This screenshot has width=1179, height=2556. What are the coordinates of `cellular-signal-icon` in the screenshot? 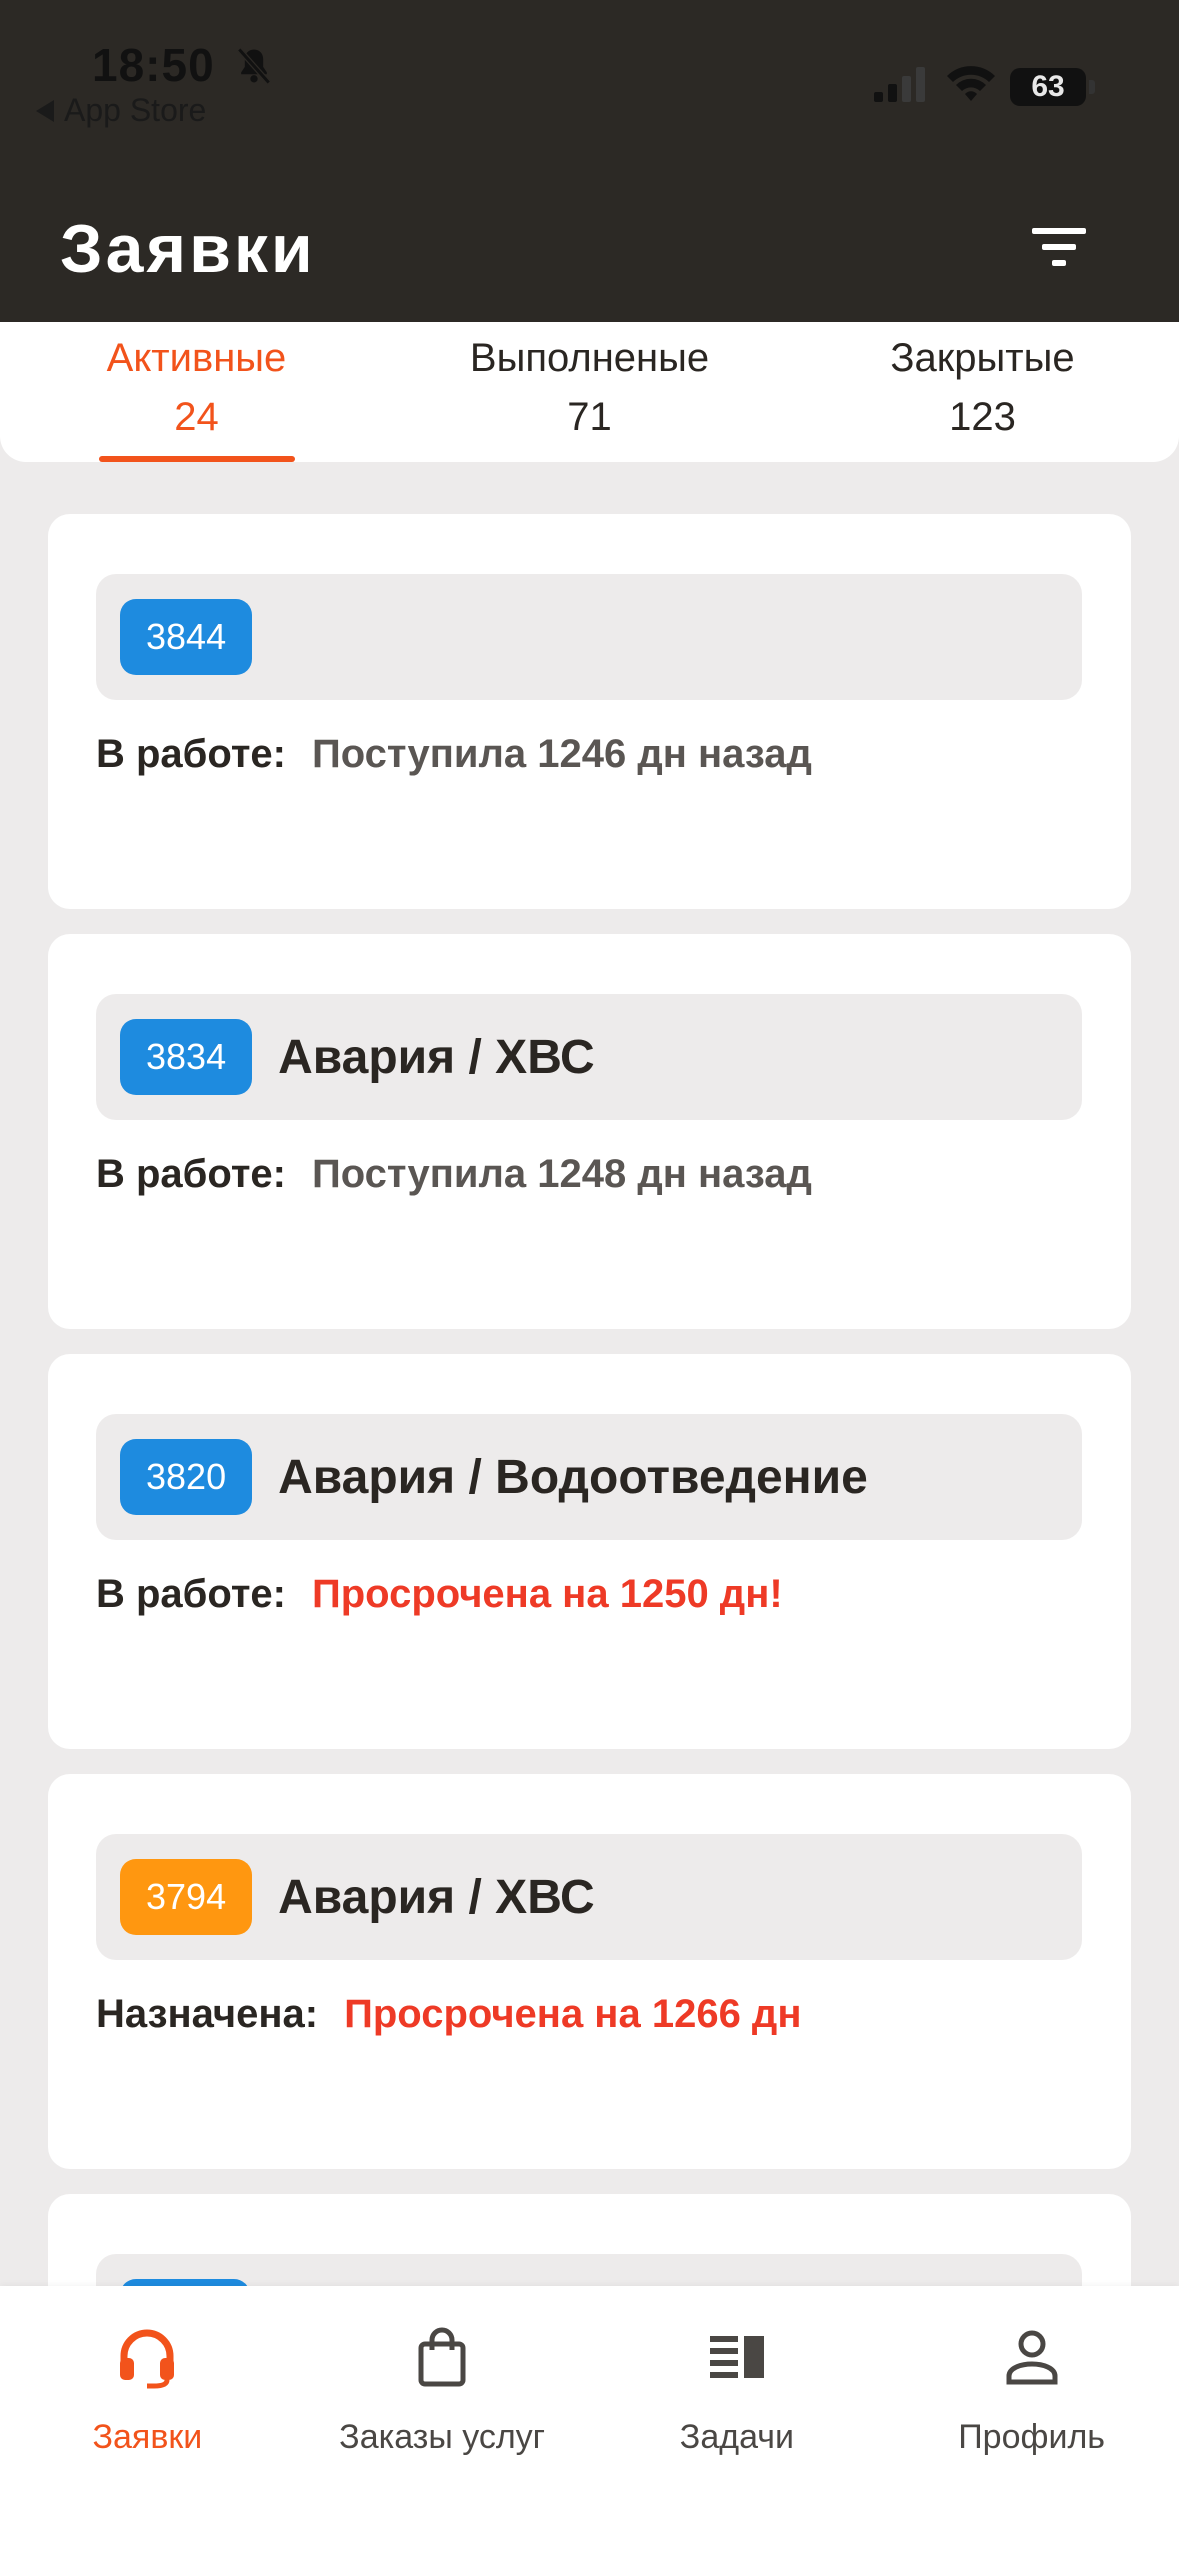 It's located at (899, 84).